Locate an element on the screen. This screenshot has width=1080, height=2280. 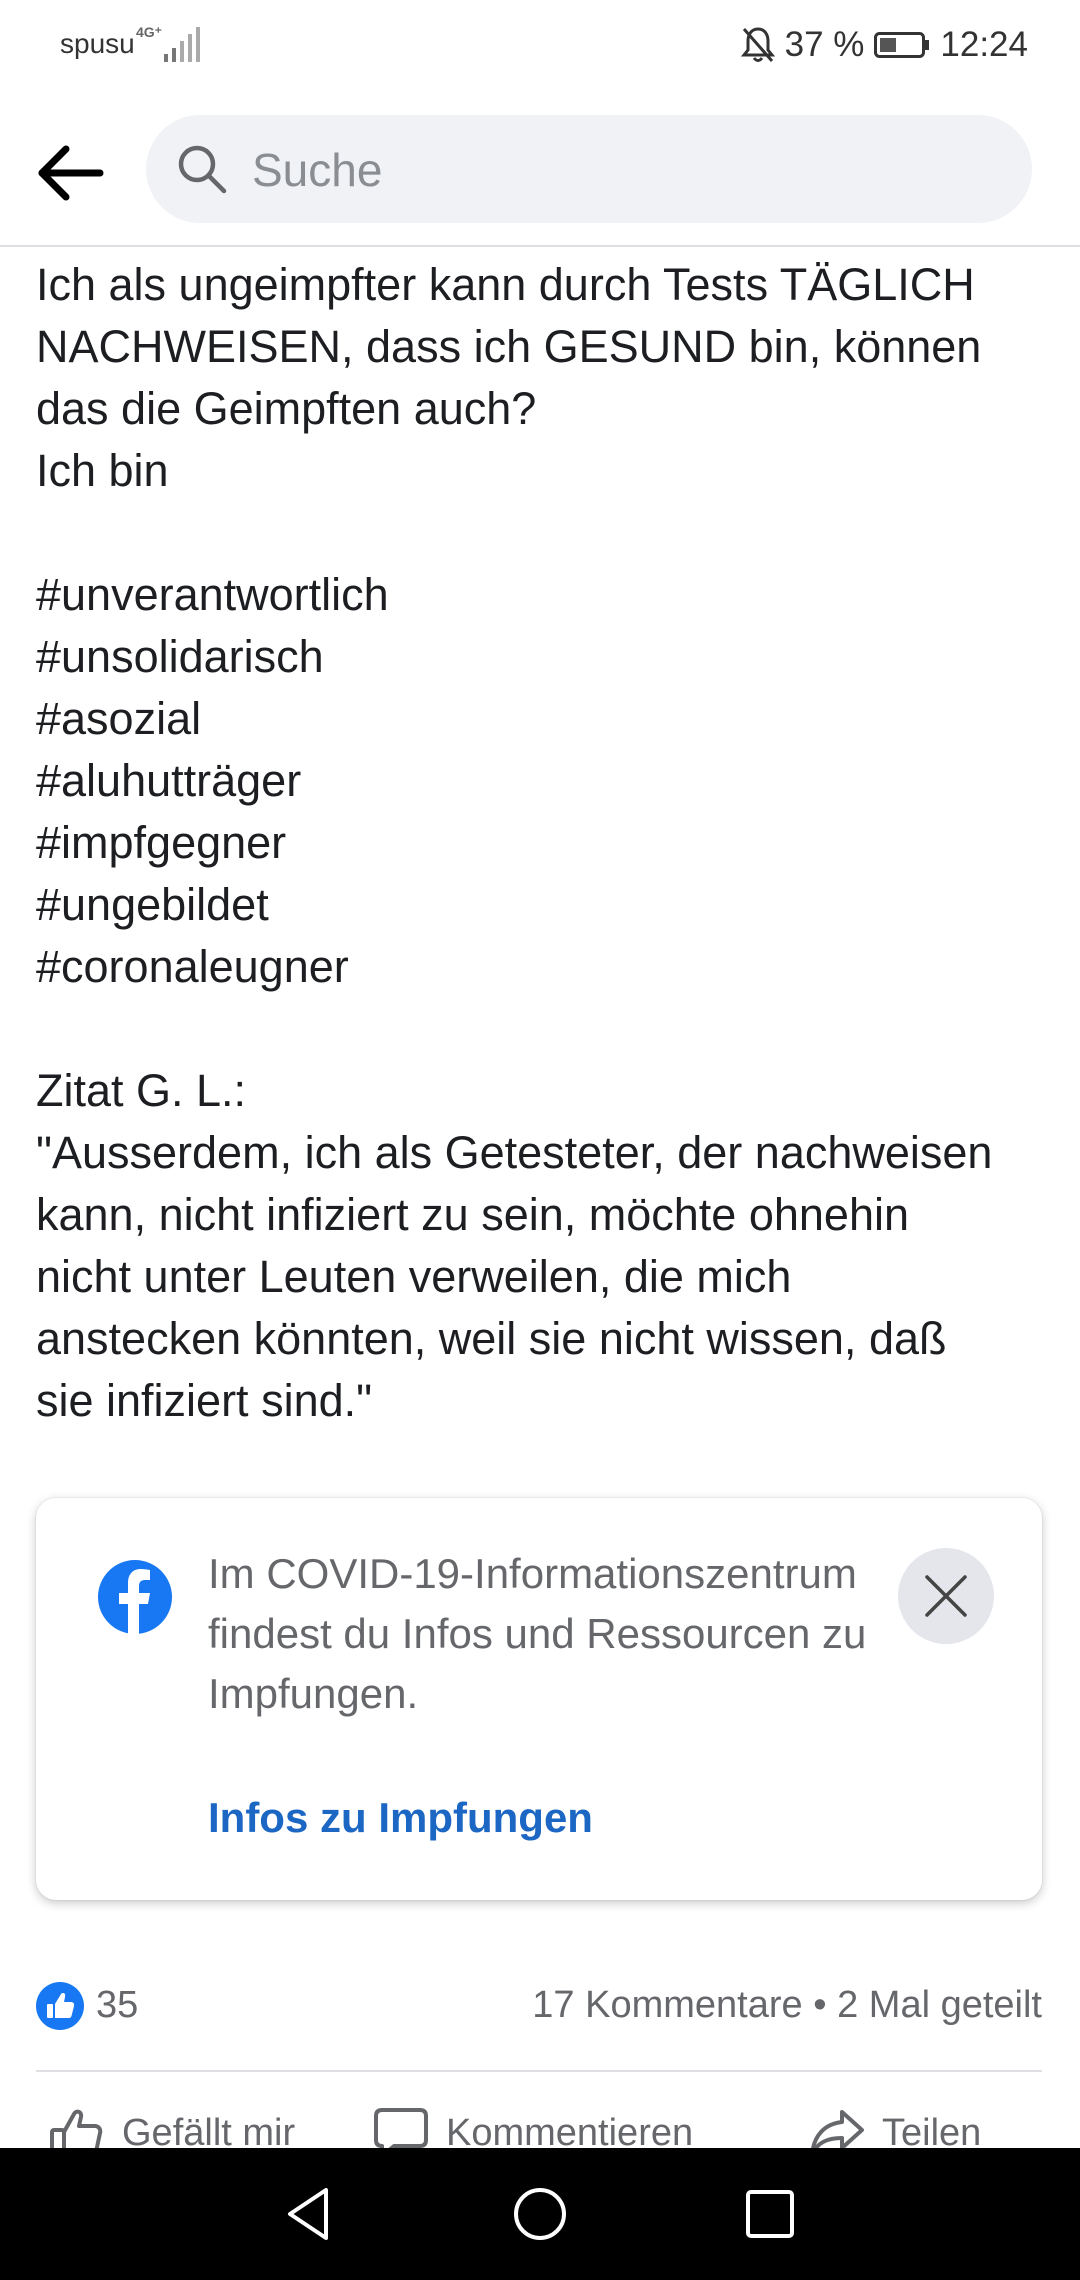
hashtag: #ungebildet is located at coordinates (546, 905).